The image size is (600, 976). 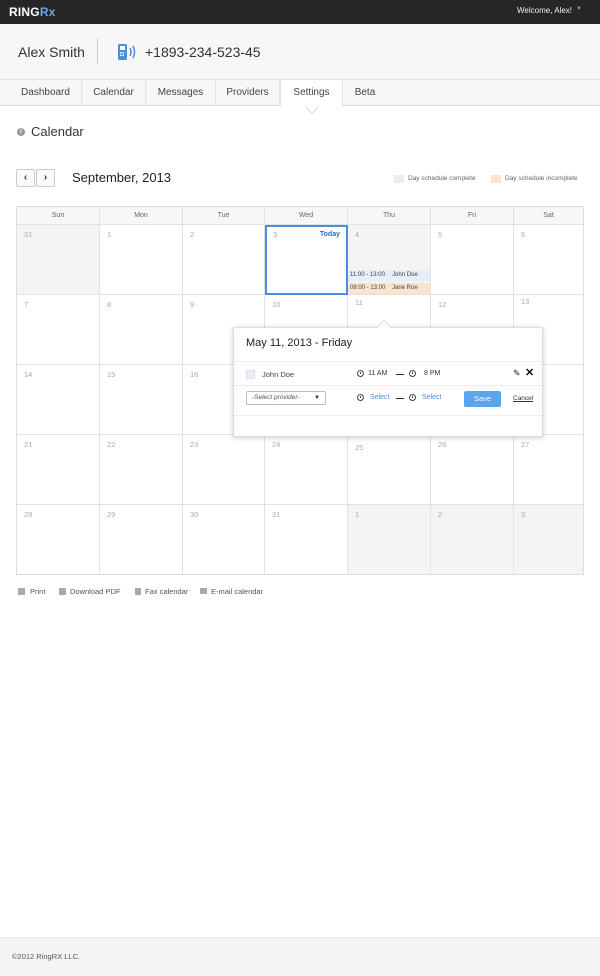 What do you see at coordinates (250, 374) in the screenshot?
I see `provider-color-swatch` at bounding box center [250, 374].